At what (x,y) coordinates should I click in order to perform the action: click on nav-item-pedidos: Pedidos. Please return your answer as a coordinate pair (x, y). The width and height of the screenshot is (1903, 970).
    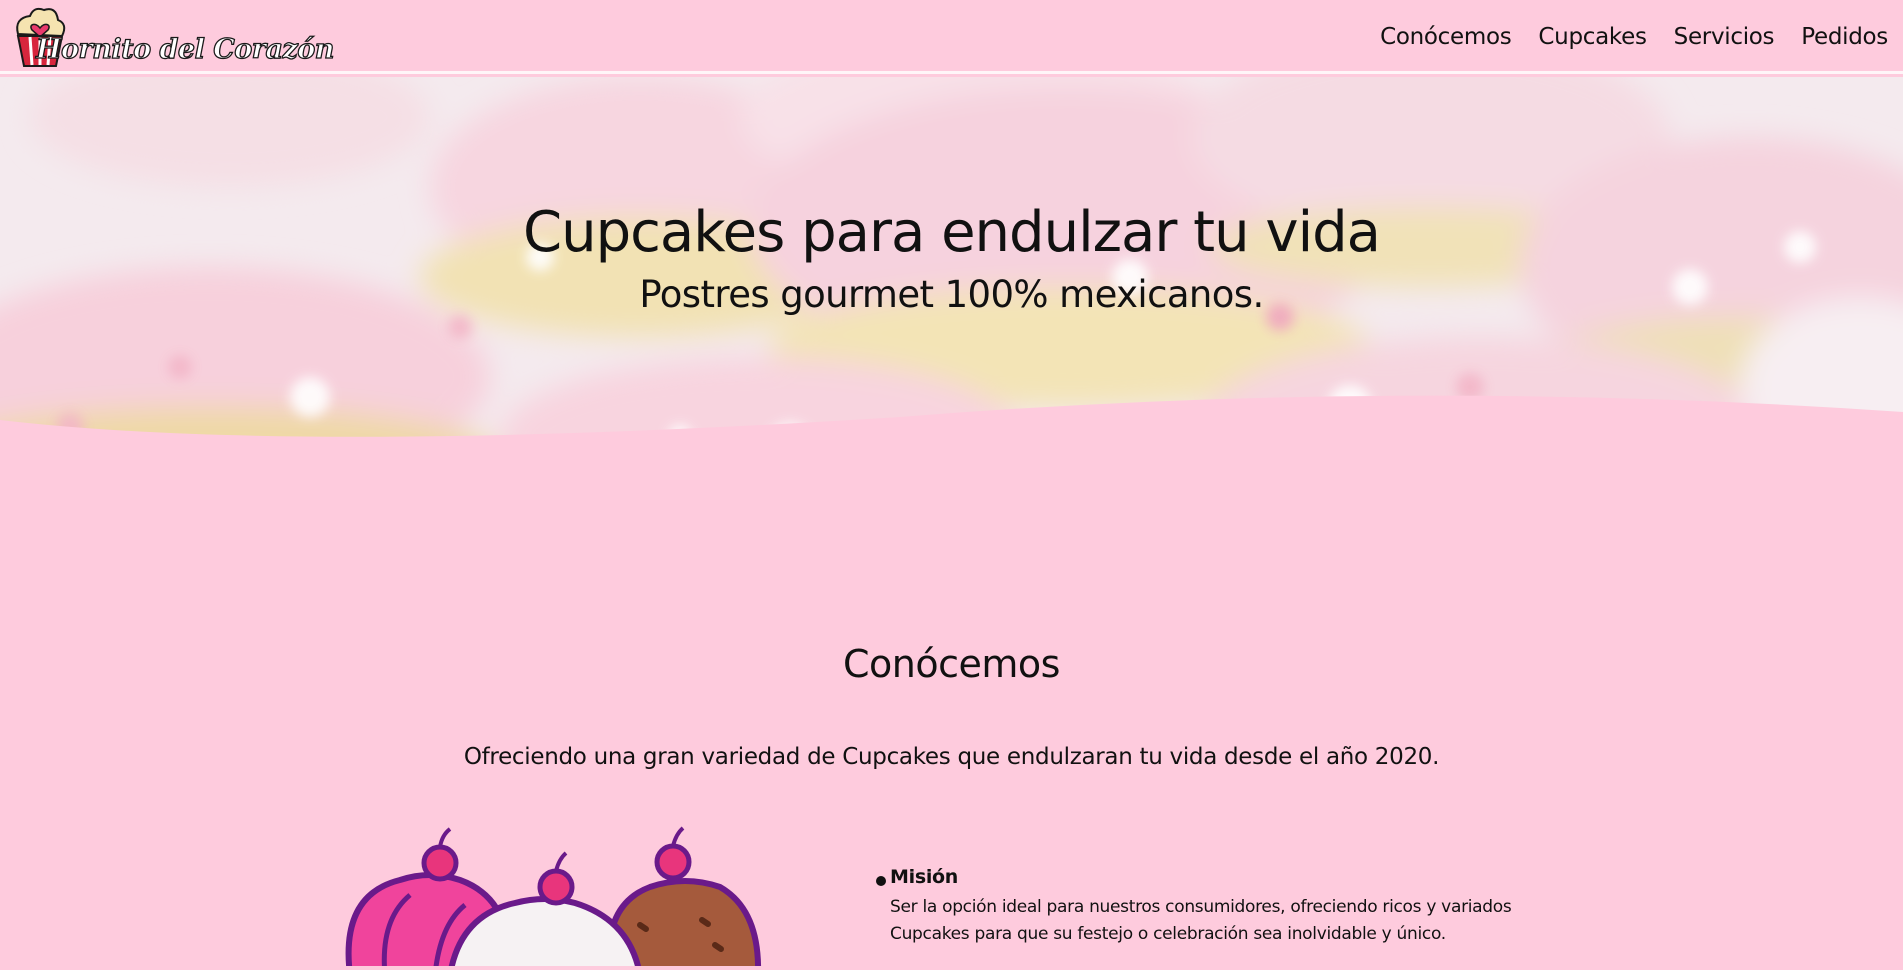
    Looking at the image, I should click on (1844, 37).